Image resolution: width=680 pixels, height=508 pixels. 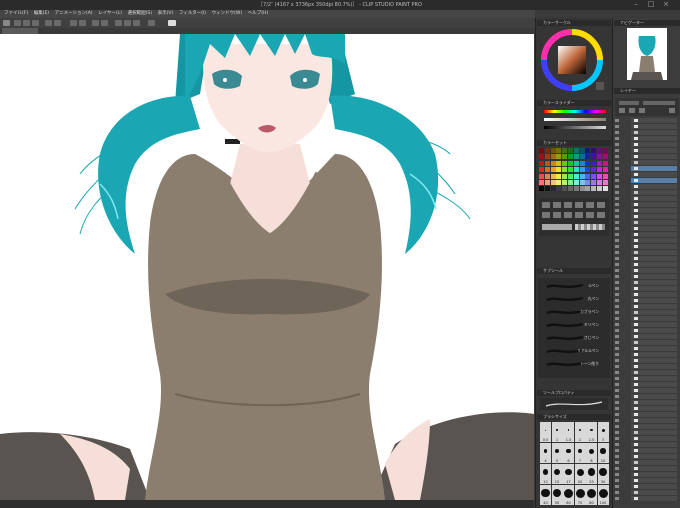 What do you see at coordinates (74, 14) in the screenshot?
I see `menu-animation: アニメーション(A)` at bounding box center [74, 14].